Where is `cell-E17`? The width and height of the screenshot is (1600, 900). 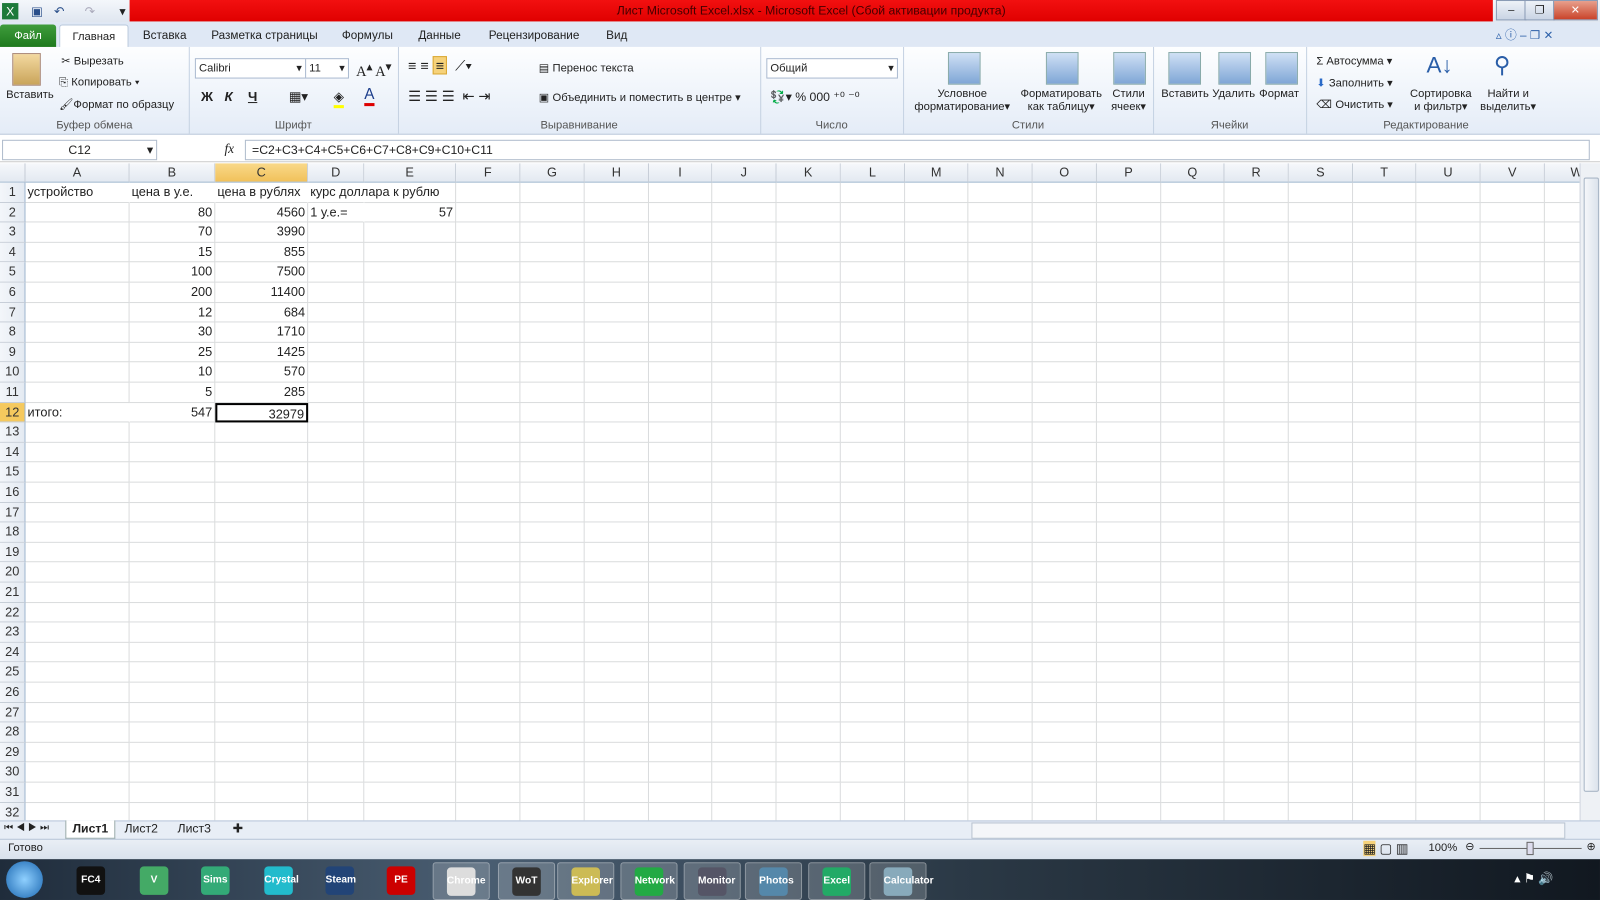 cell-E17 is located at coordinates (410, 512).